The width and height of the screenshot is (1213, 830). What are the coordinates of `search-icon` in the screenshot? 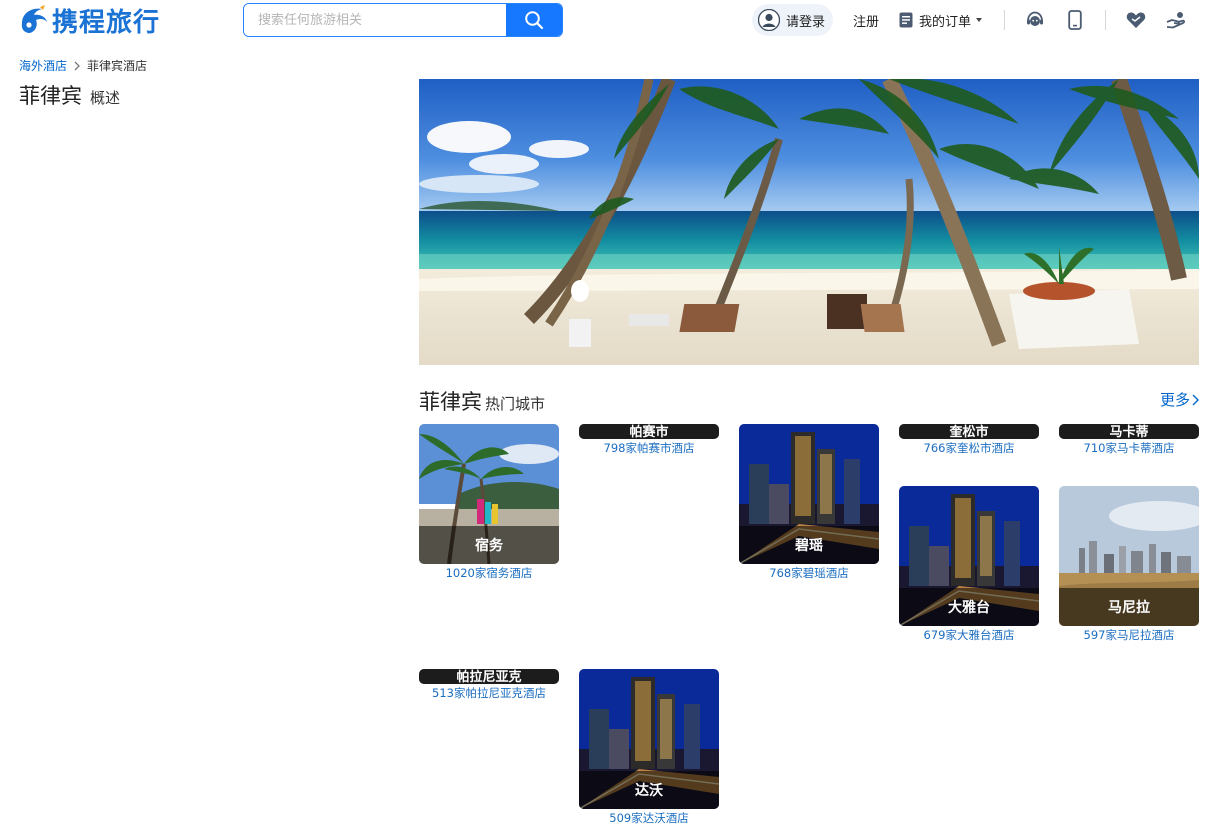 It's located at (534, 20).